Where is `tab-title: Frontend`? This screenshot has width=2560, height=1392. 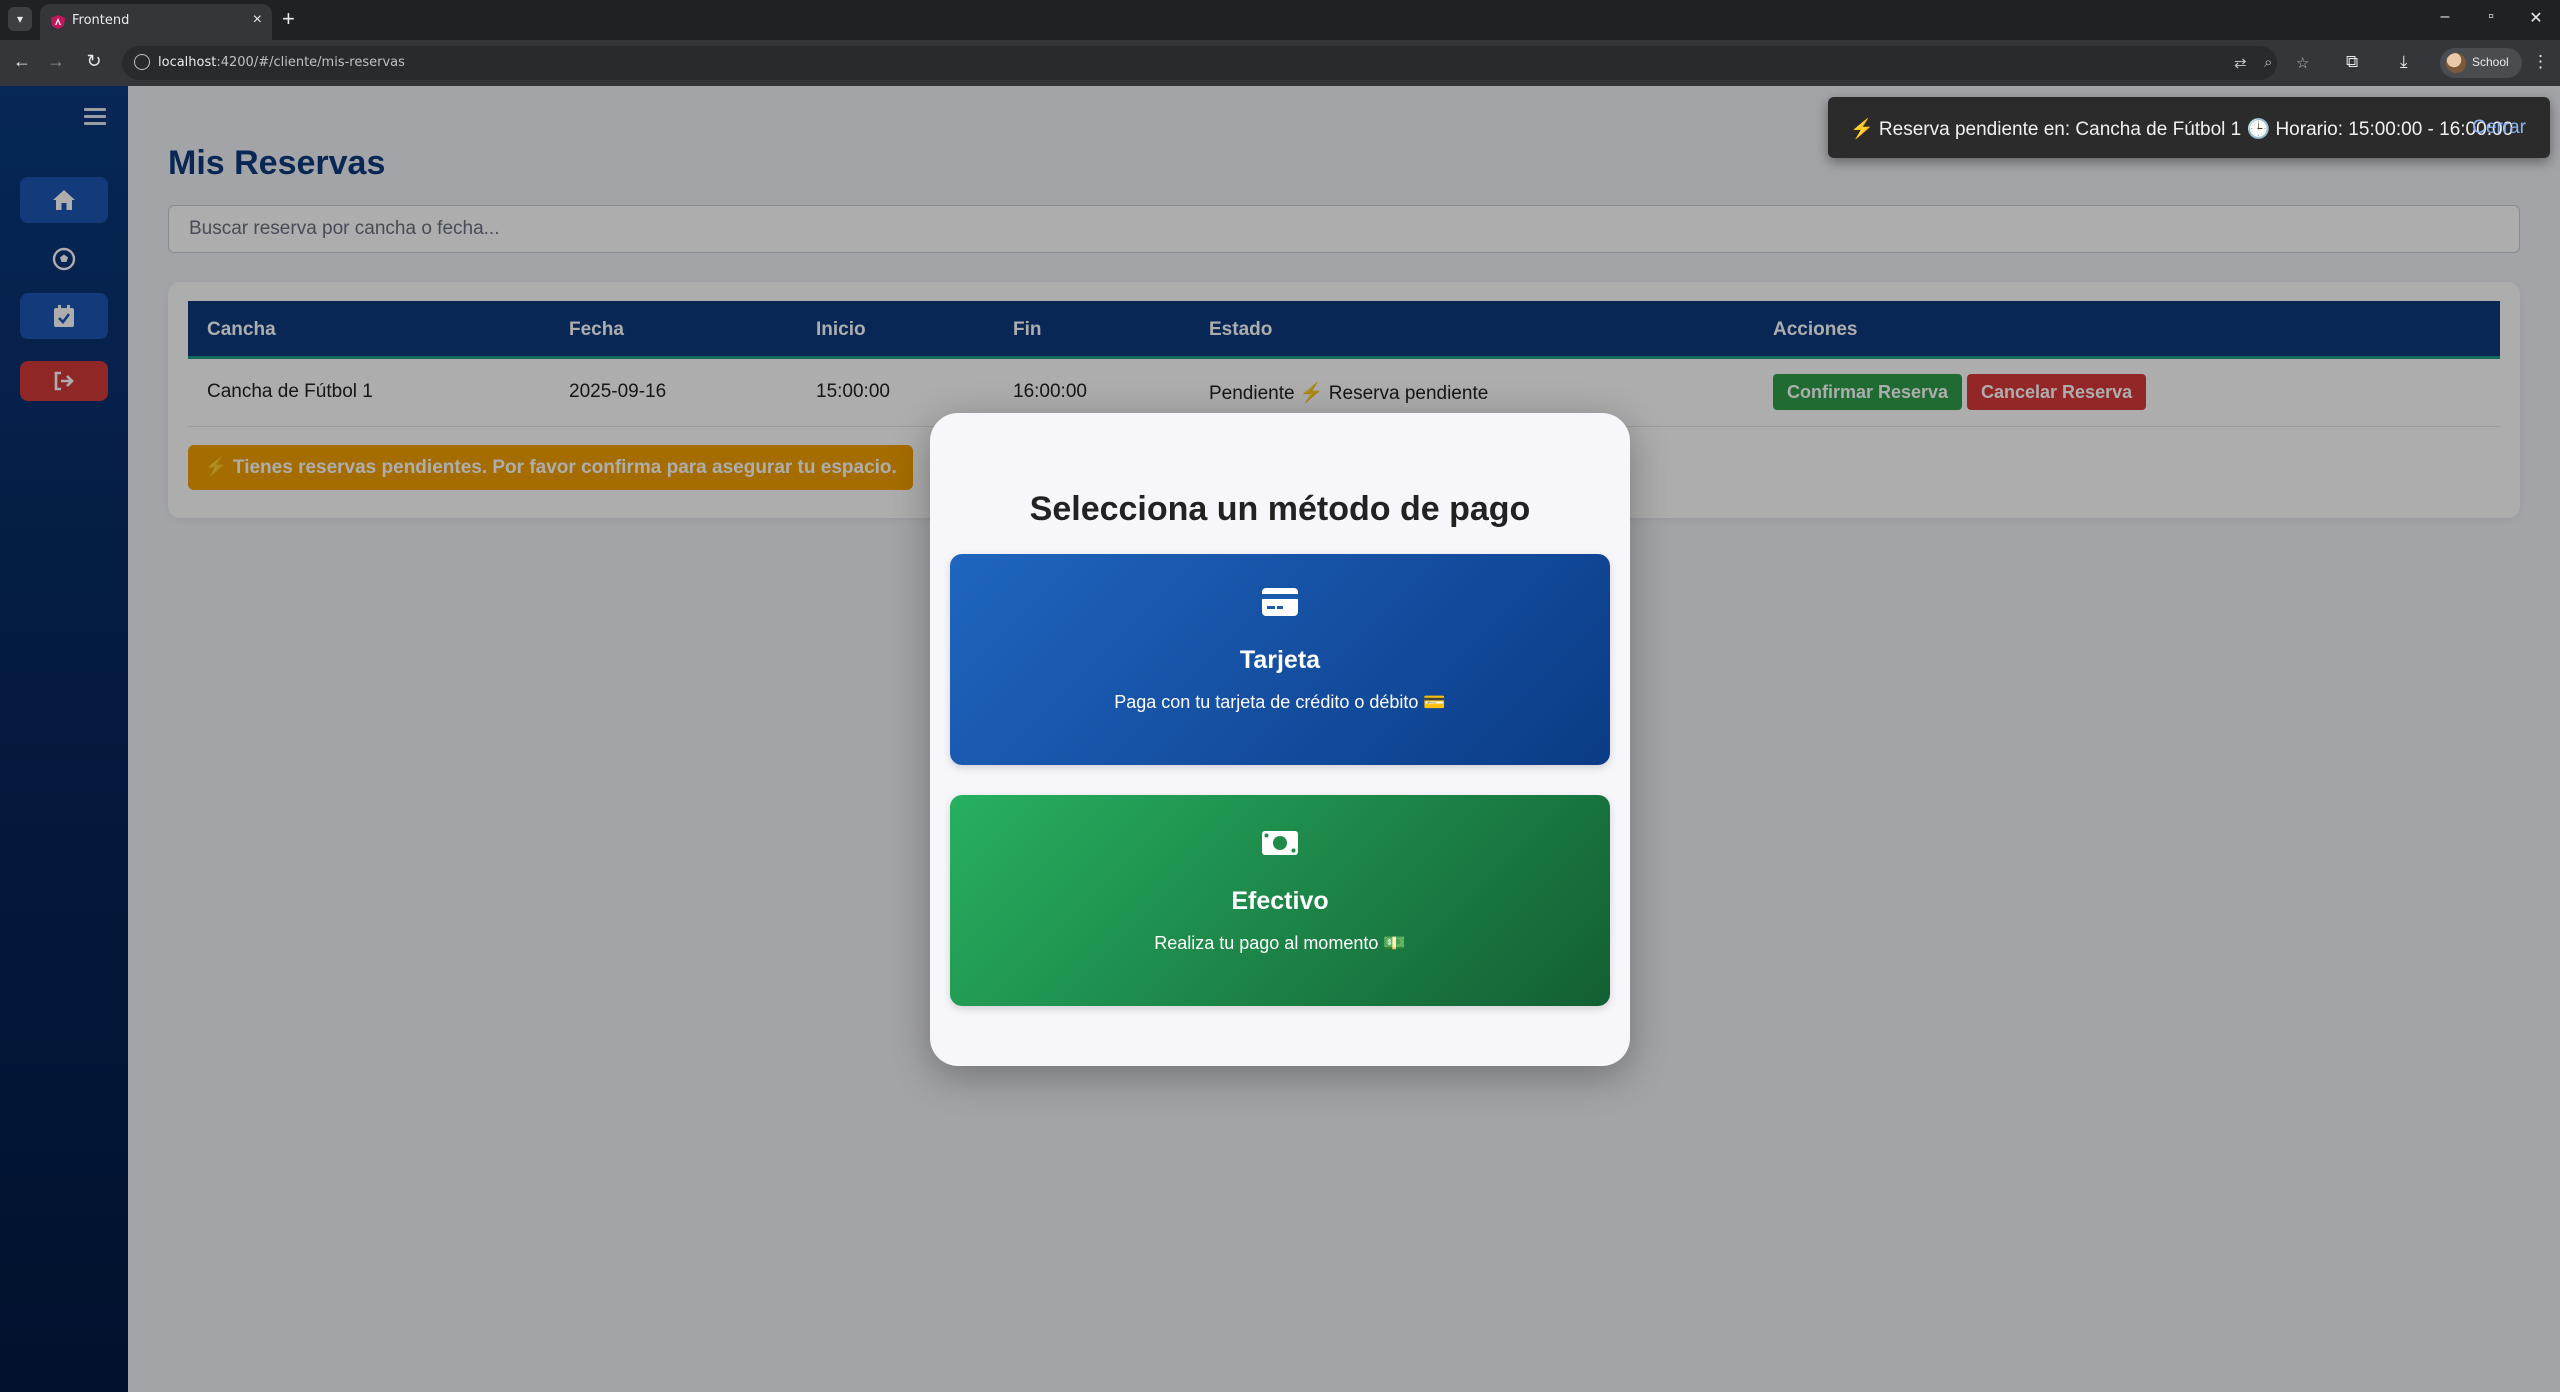 tab-title: Frontend is located at coordinates (101, 20).